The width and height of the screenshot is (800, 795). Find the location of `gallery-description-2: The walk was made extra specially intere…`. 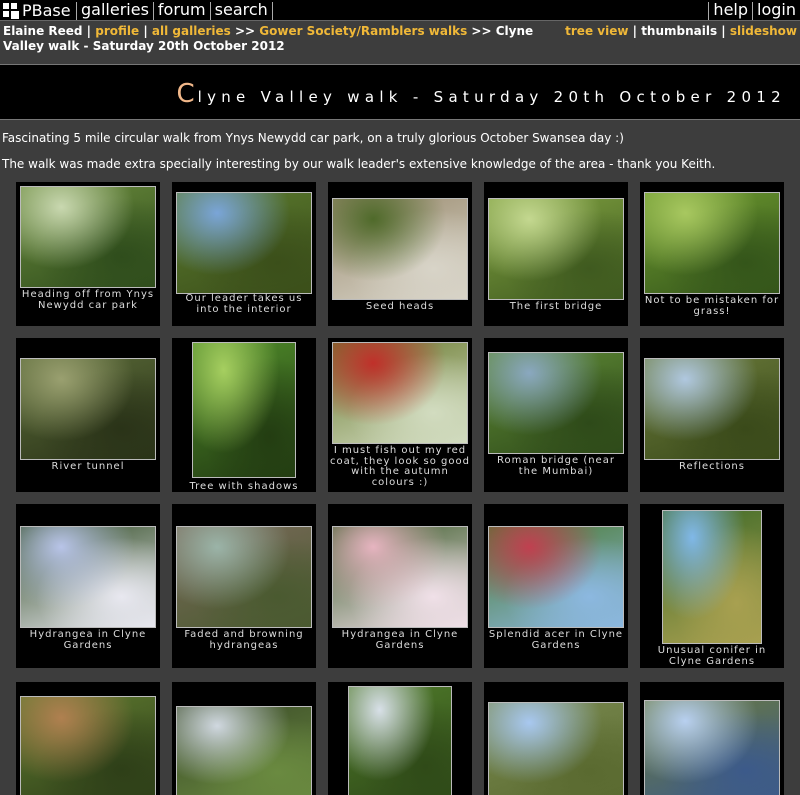

gallery-description-2: The walk was made extra specially intere… is located at coordinates (359, 164).